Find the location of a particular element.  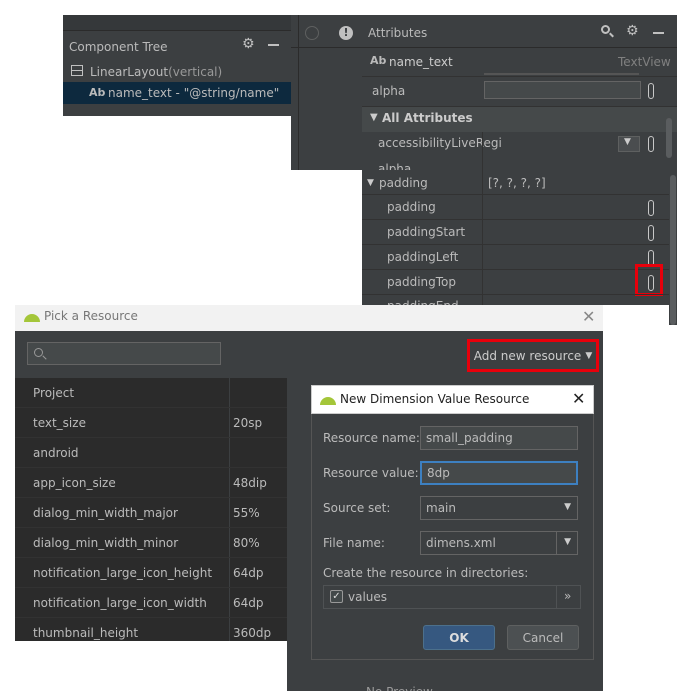

add-new-resource-button: Add new resource ▼ is located at coordinates (533, 355).